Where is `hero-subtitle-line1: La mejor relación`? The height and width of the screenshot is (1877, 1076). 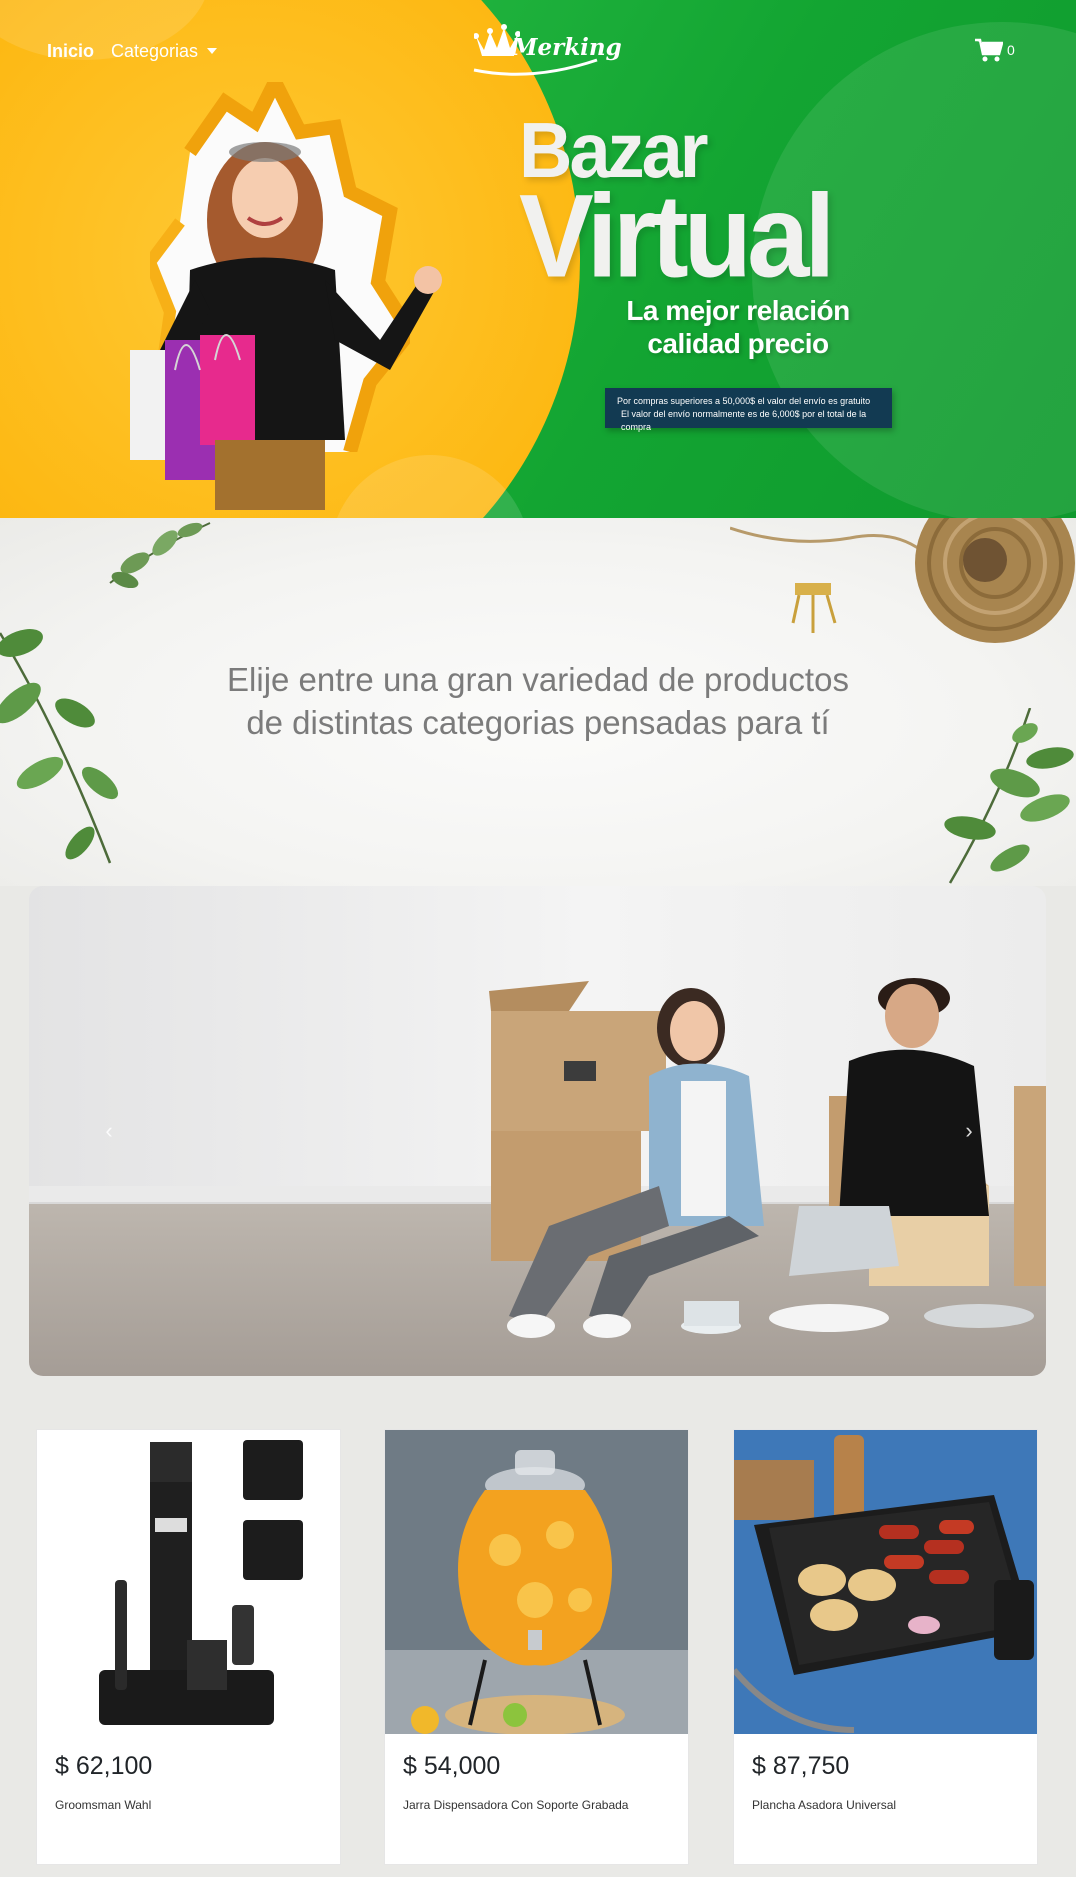 hero-subtitle-line1: La mejor relación is located at coordinates (738, 310).